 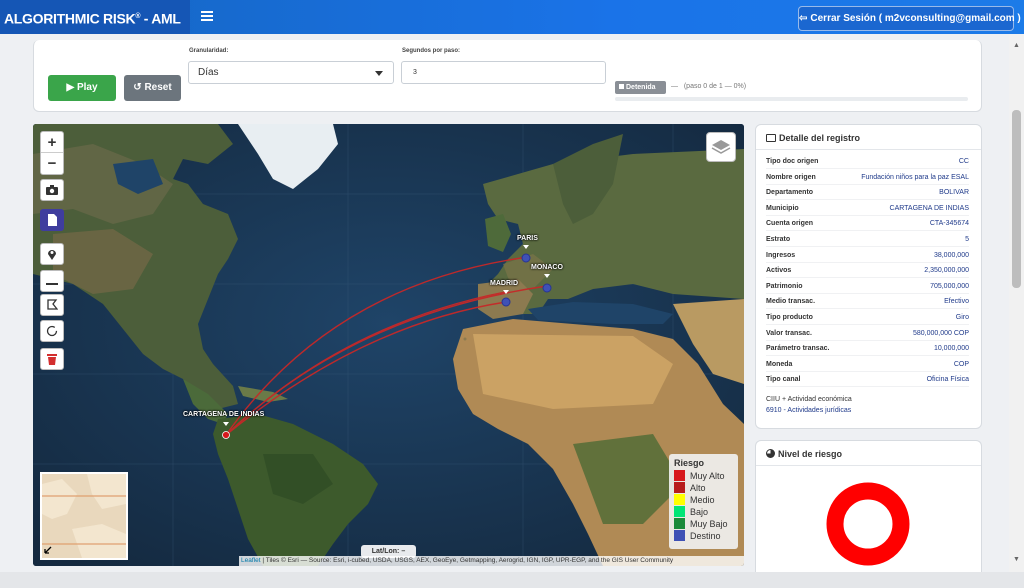 What do you see at coordinates (949, 224) in the screenshot?
I see `detail-value: CTA-345674` at bounding box center [949, 224].